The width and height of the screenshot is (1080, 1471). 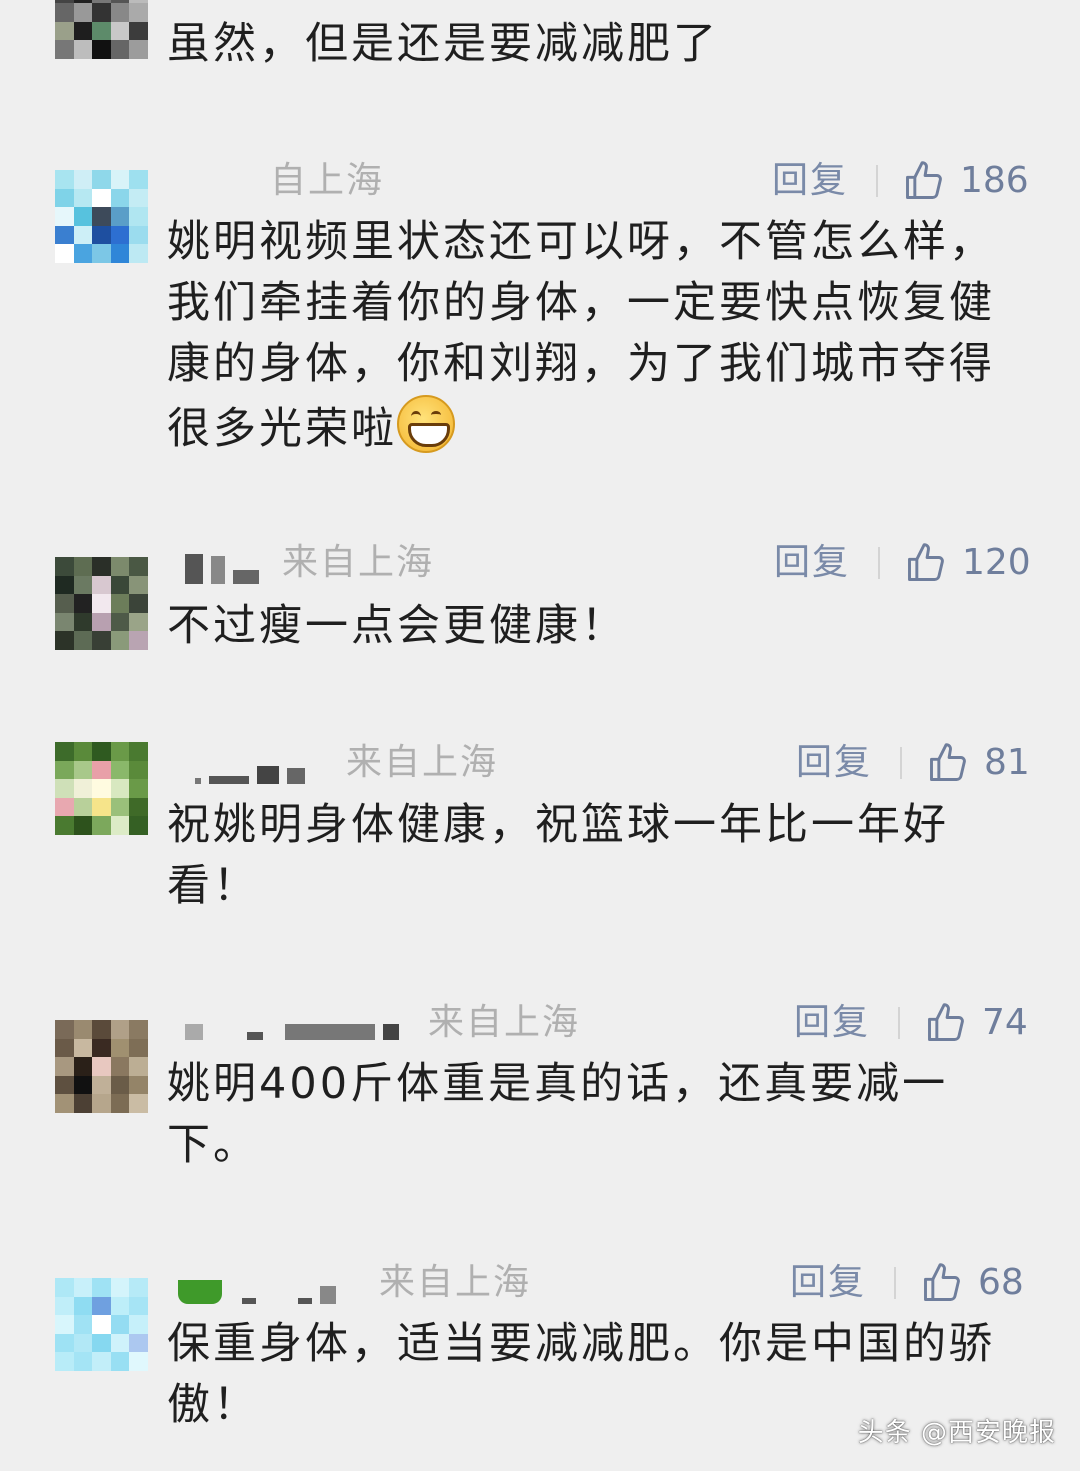 What do you see at coordinates (972, 1283) in the screenshot?
I see `like-button: 68` at bounding box center [972, 1283].